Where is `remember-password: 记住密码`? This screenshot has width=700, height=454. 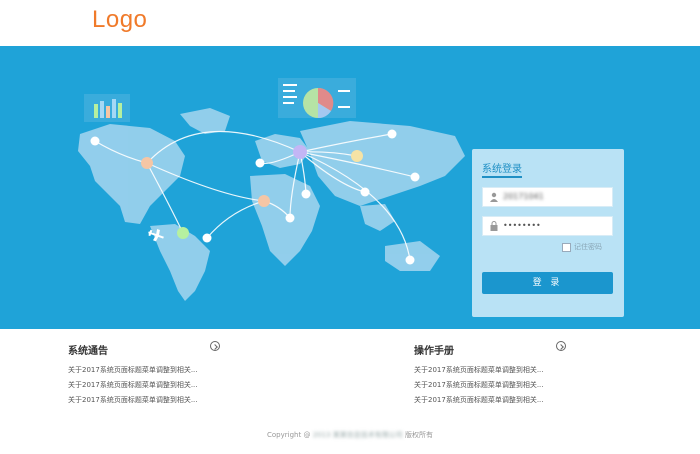 remember-password: 记住密码 is located at coordinates (582, 247).